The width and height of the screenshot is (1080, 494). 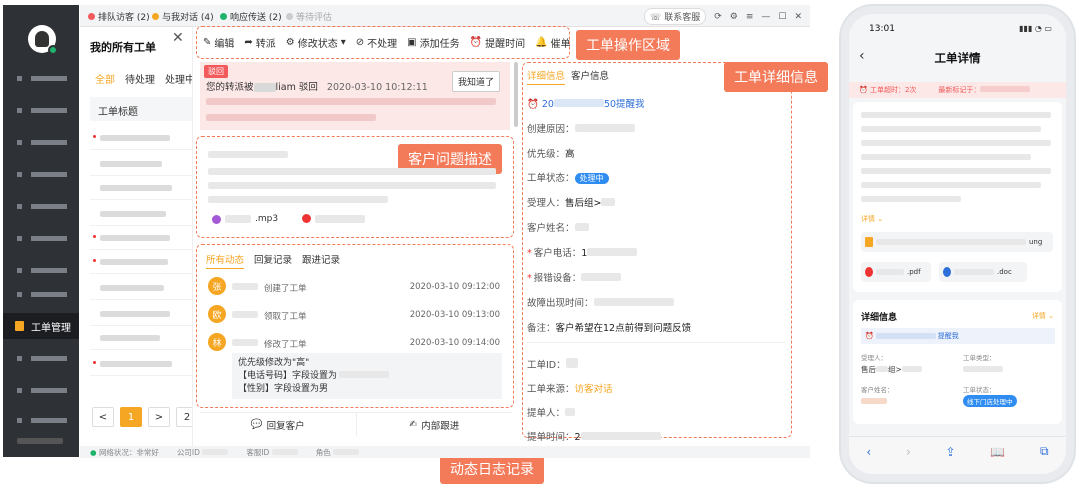 What do you see at coordinates (623, 328) in the screenshot?
I see `field-value: 客户希望在12点前得到问题反馈` at bounding box center [623, 328].